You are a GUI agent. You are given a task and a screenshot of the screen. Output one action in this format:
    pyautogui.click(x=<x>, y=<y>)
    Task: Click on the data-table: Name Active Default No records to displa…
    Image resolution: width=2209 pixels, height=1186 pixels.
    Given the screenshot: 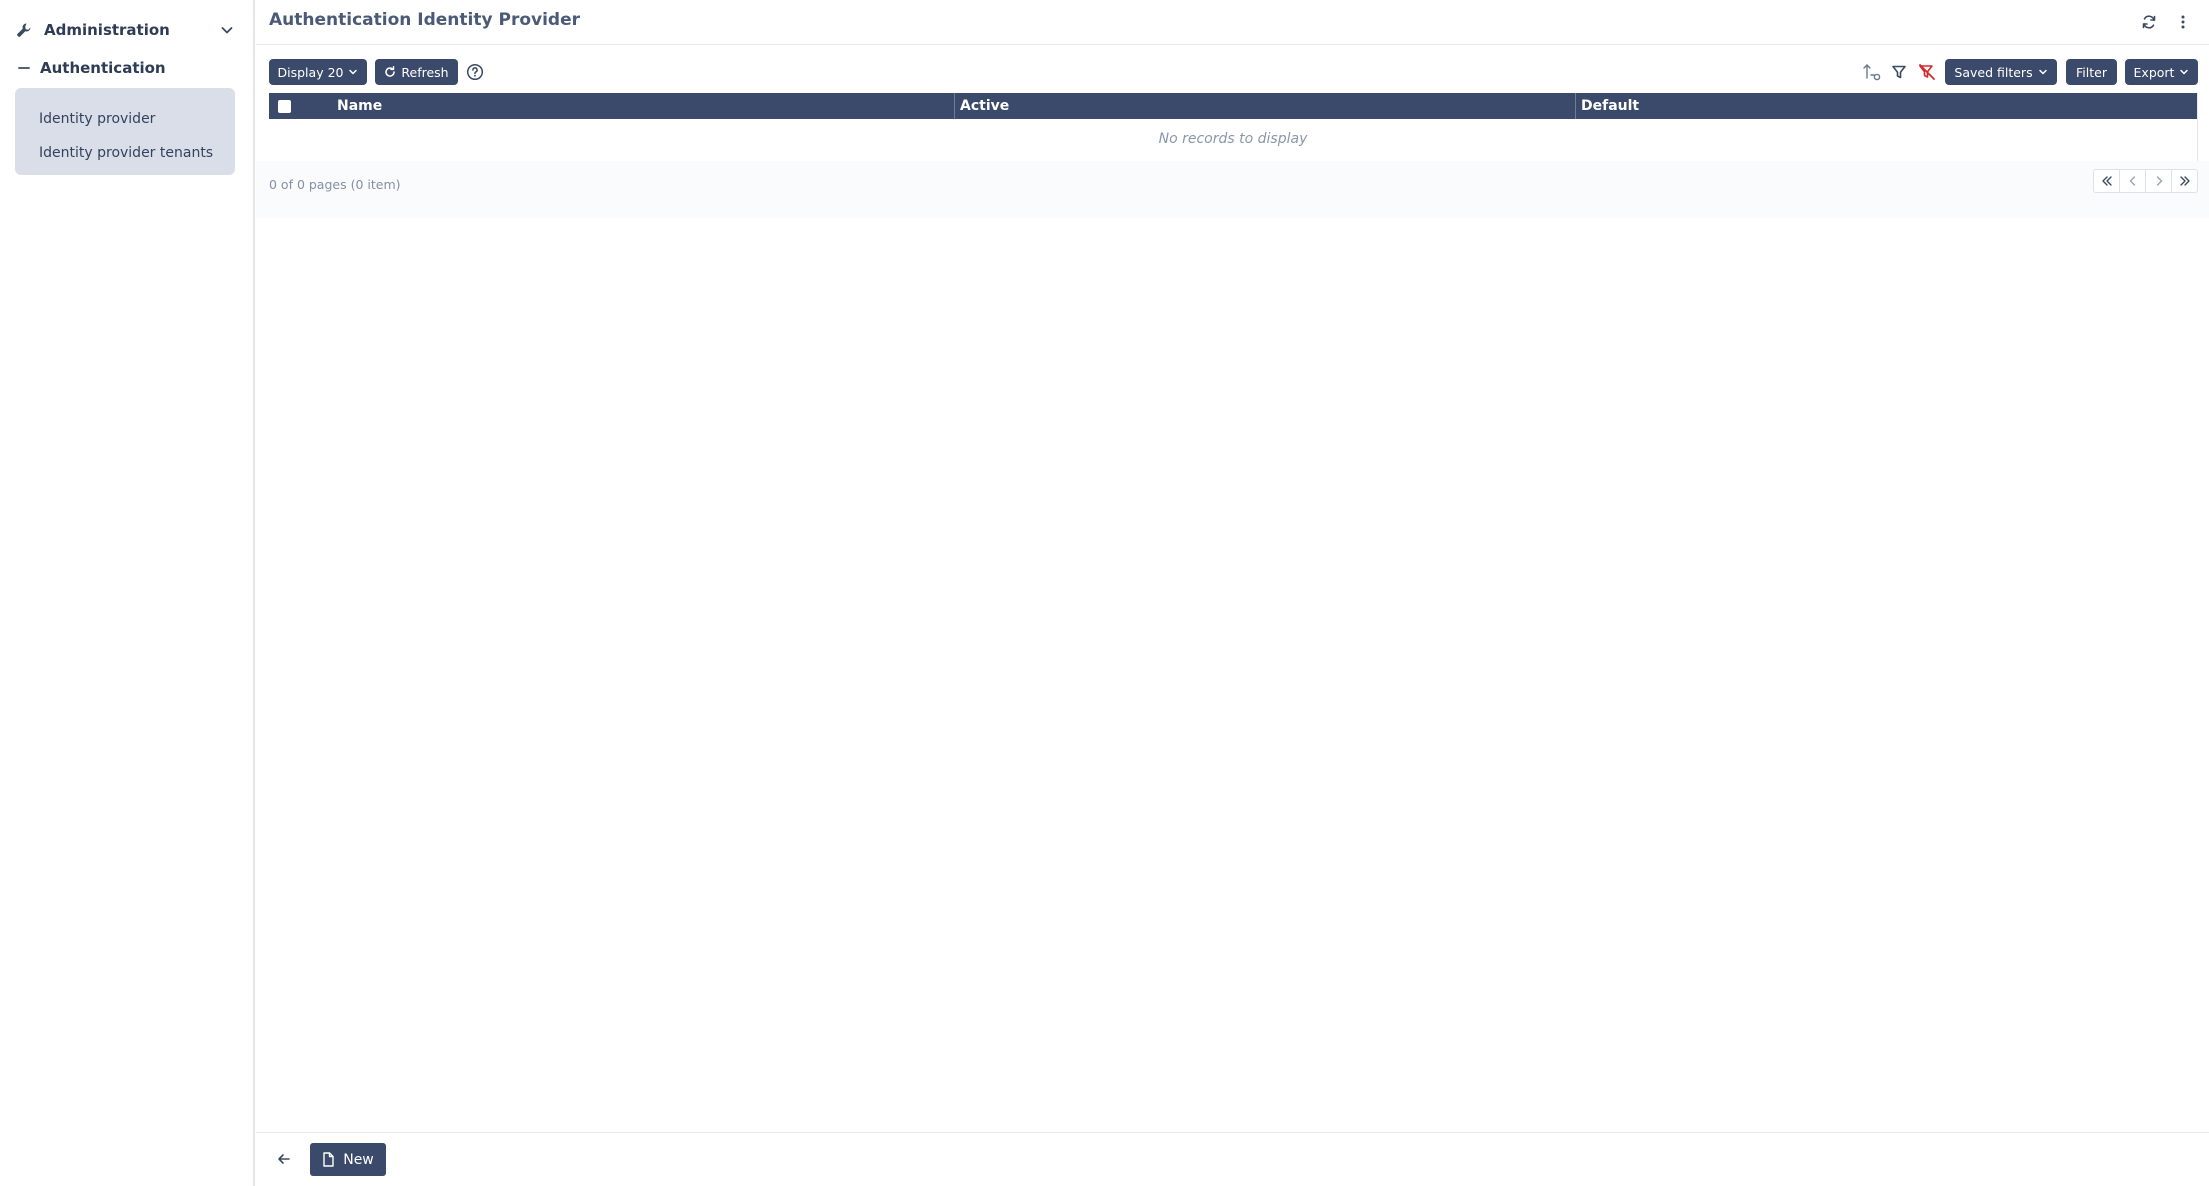 What is the action you would take?
    pyautogui.click(x=1233, y=127)
    